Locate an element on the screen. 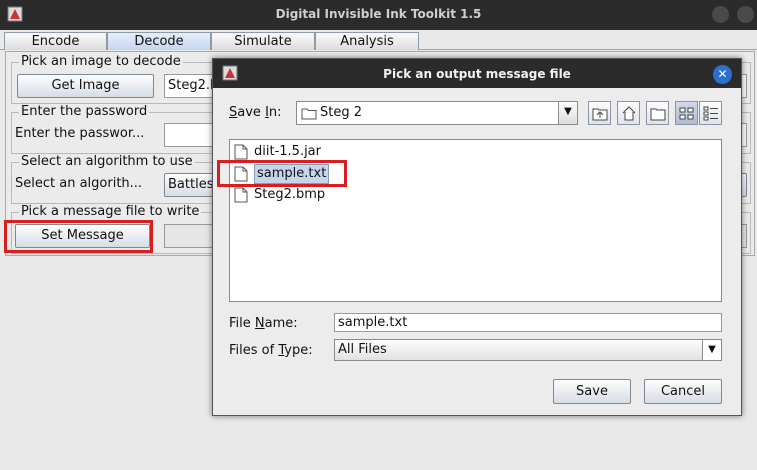 The height and width of the screenshot is (470, 757). minimize-button is located at coordinates (720, 14).